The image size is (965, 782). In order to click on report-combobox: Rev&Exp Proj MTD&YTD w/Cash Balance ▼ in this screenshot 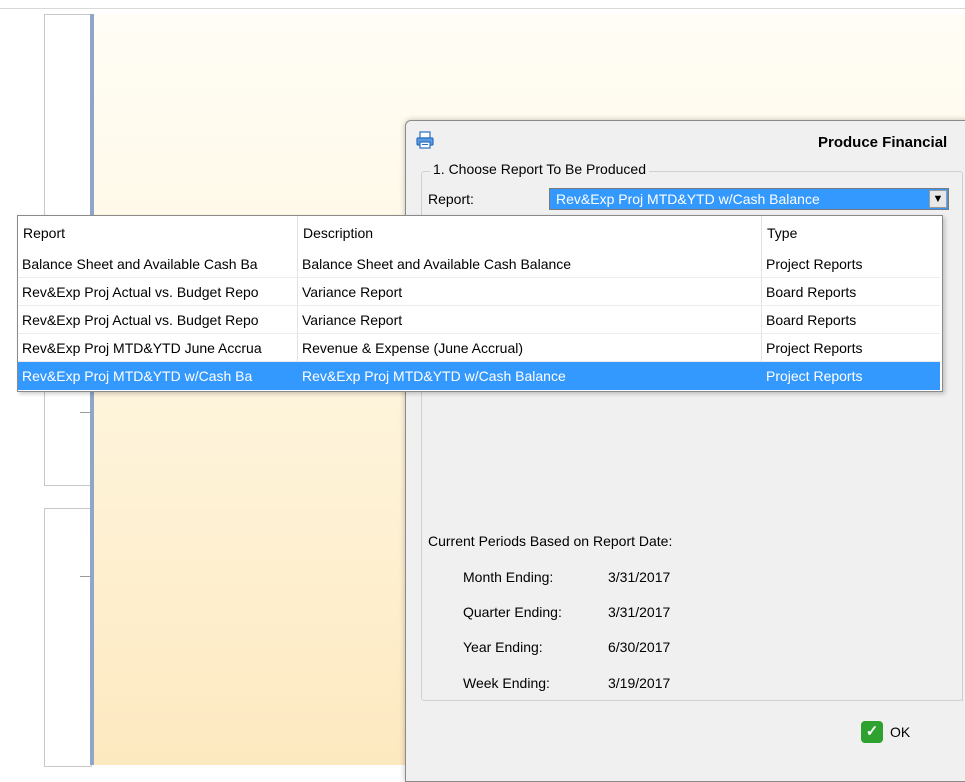, I will do `click(749, 199)`.